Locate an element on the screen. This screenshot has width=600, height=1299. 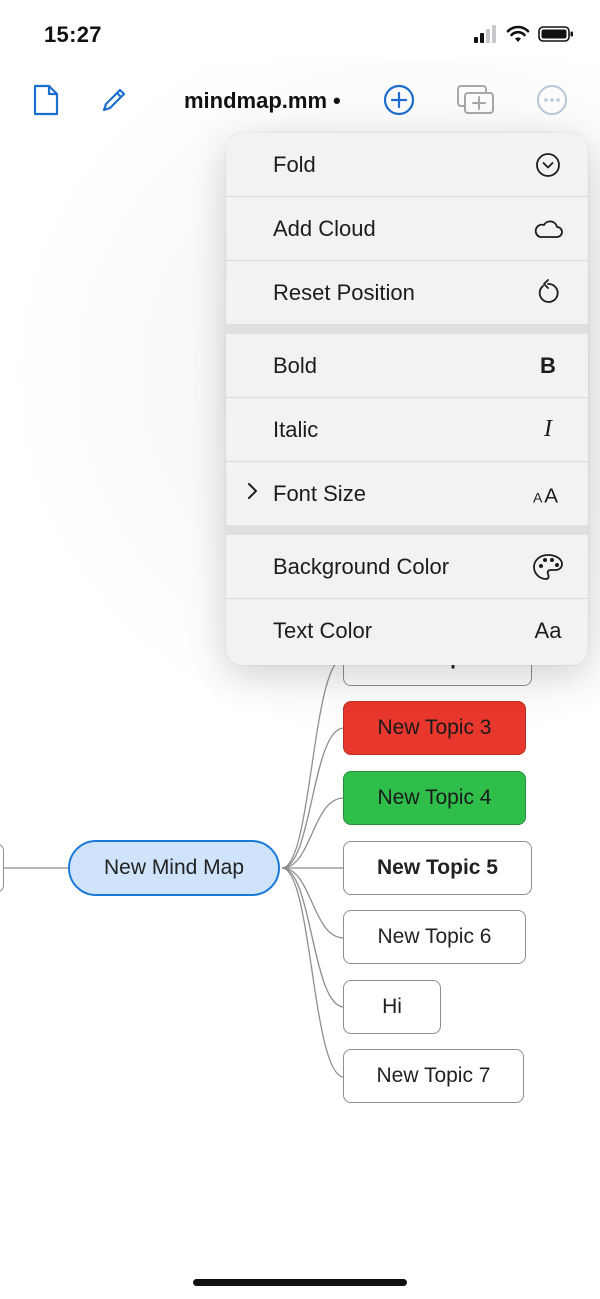
menu-item-label: Italic is located at coordinates (296, 429).